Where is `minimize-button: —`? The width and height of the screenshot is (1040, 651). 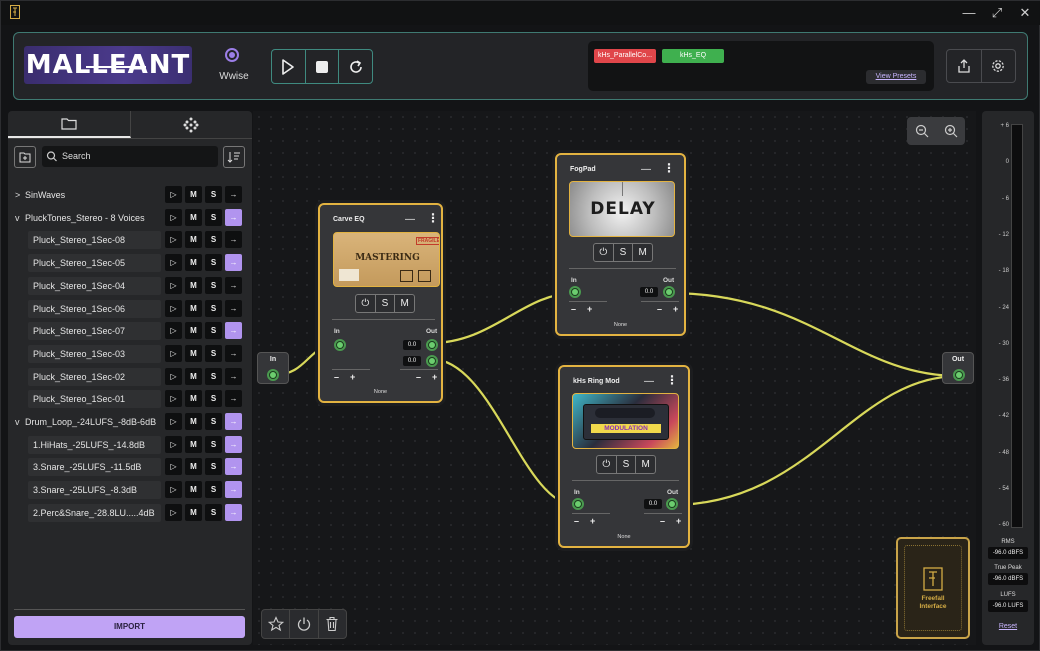 minimize-button: — is located at coordinates (969, 13).